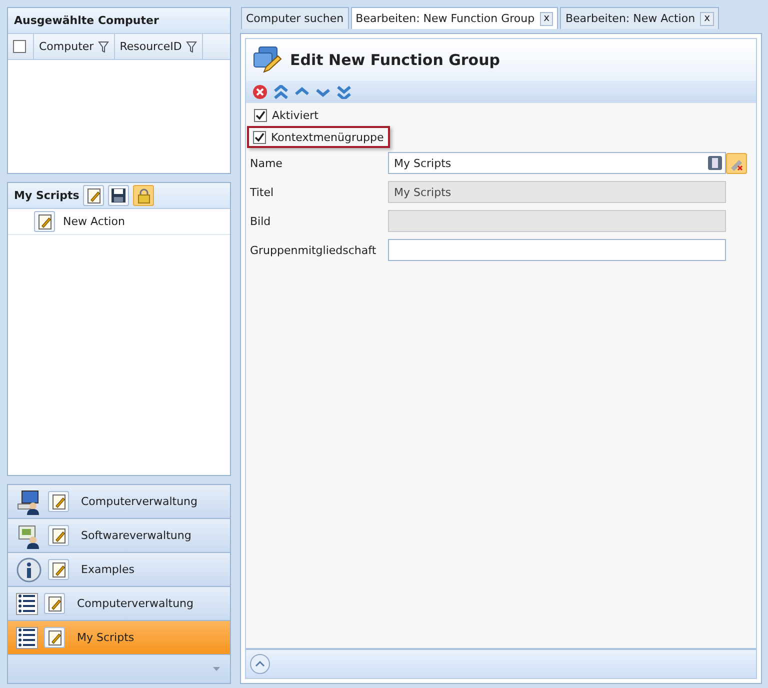 Image resolution: width=768 pixels, height=688 pixels. What do you see at coordinates (715, 163) in the screenshot?
I see `sort-icon` at bounding box center [715, 163].